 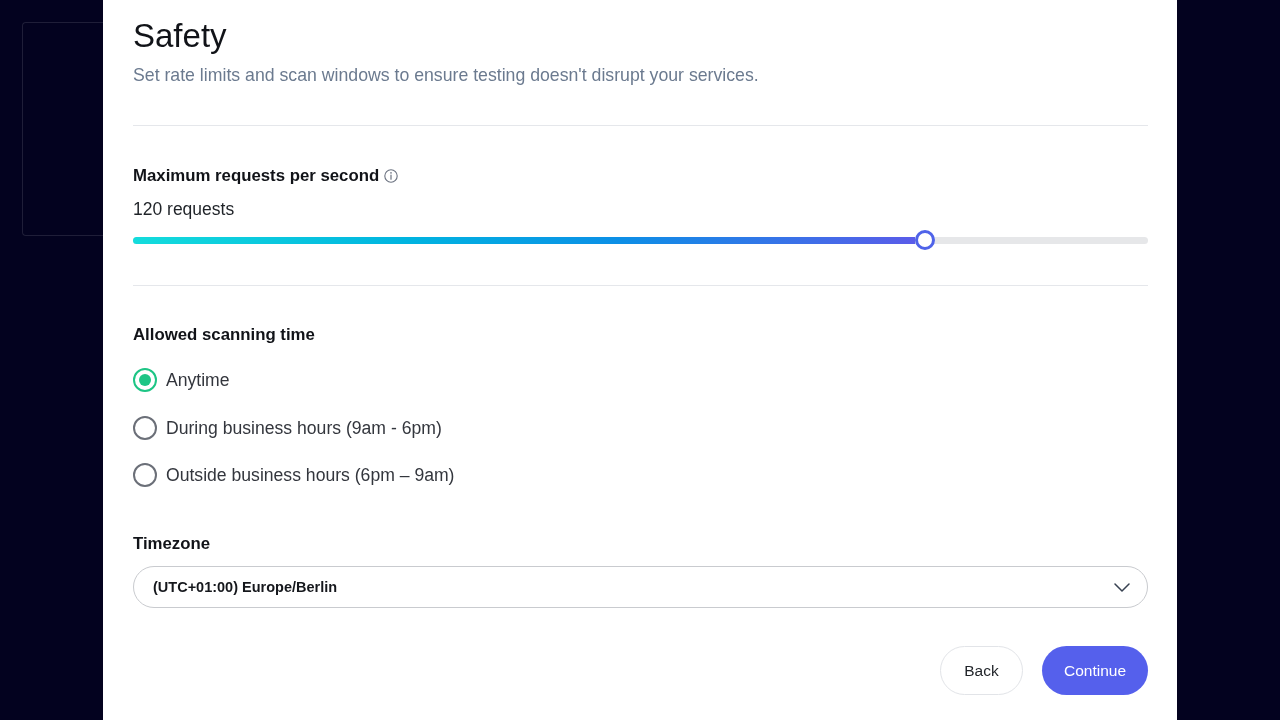 What do you see at coordinates (310, 475) in the screenshot?
I see `radio-label: Outside business hours (6pm – 9am)` at bounding box center [310, 475].